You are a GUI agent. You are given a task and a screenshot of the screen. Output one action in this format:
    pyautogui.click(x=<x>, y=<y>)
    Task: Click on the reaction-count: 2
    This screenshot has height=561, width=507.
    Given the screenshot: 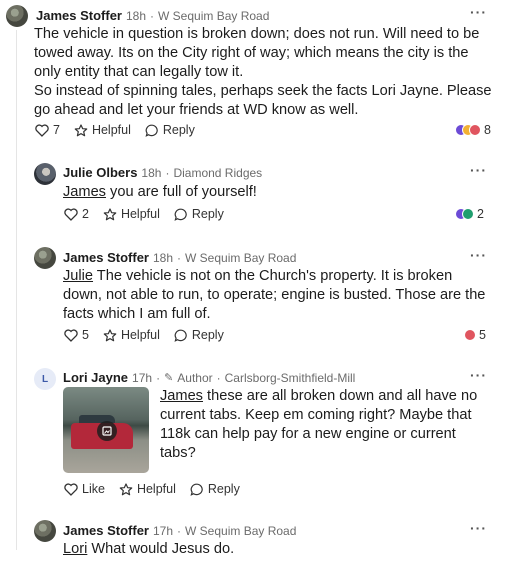 What is the action you would take?
    pyautogui.click(x=480, y=214)
    